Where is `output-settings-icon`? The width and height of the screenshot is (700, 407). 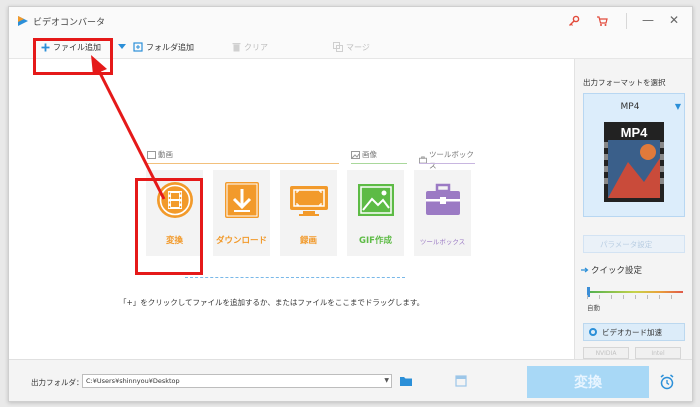
output-settings-icon is located at coordinates (461, 382).